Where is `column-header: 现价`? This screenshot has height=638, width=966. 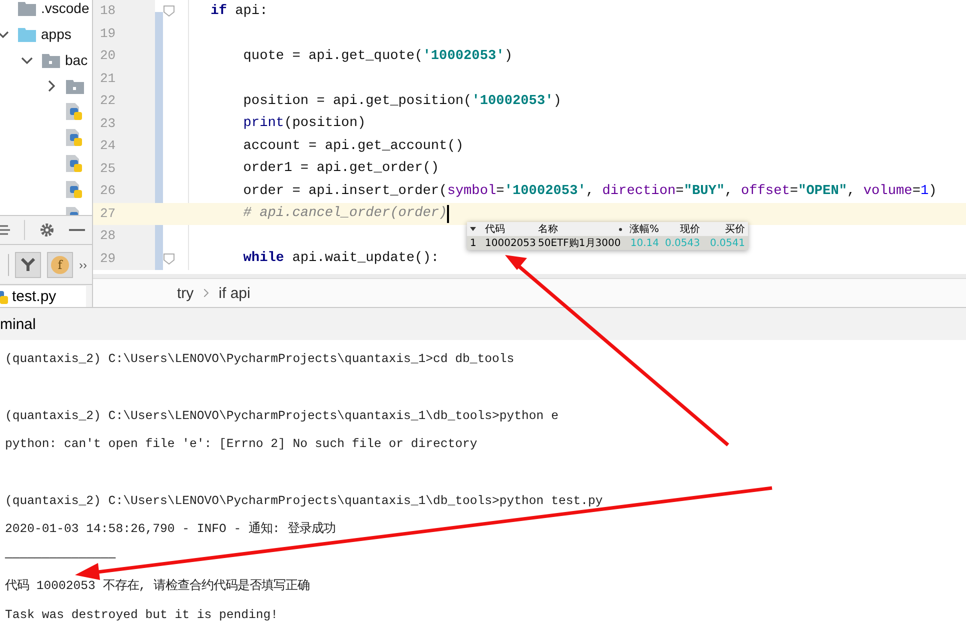 column-header: 现价 is located at coordinates (690, 229).